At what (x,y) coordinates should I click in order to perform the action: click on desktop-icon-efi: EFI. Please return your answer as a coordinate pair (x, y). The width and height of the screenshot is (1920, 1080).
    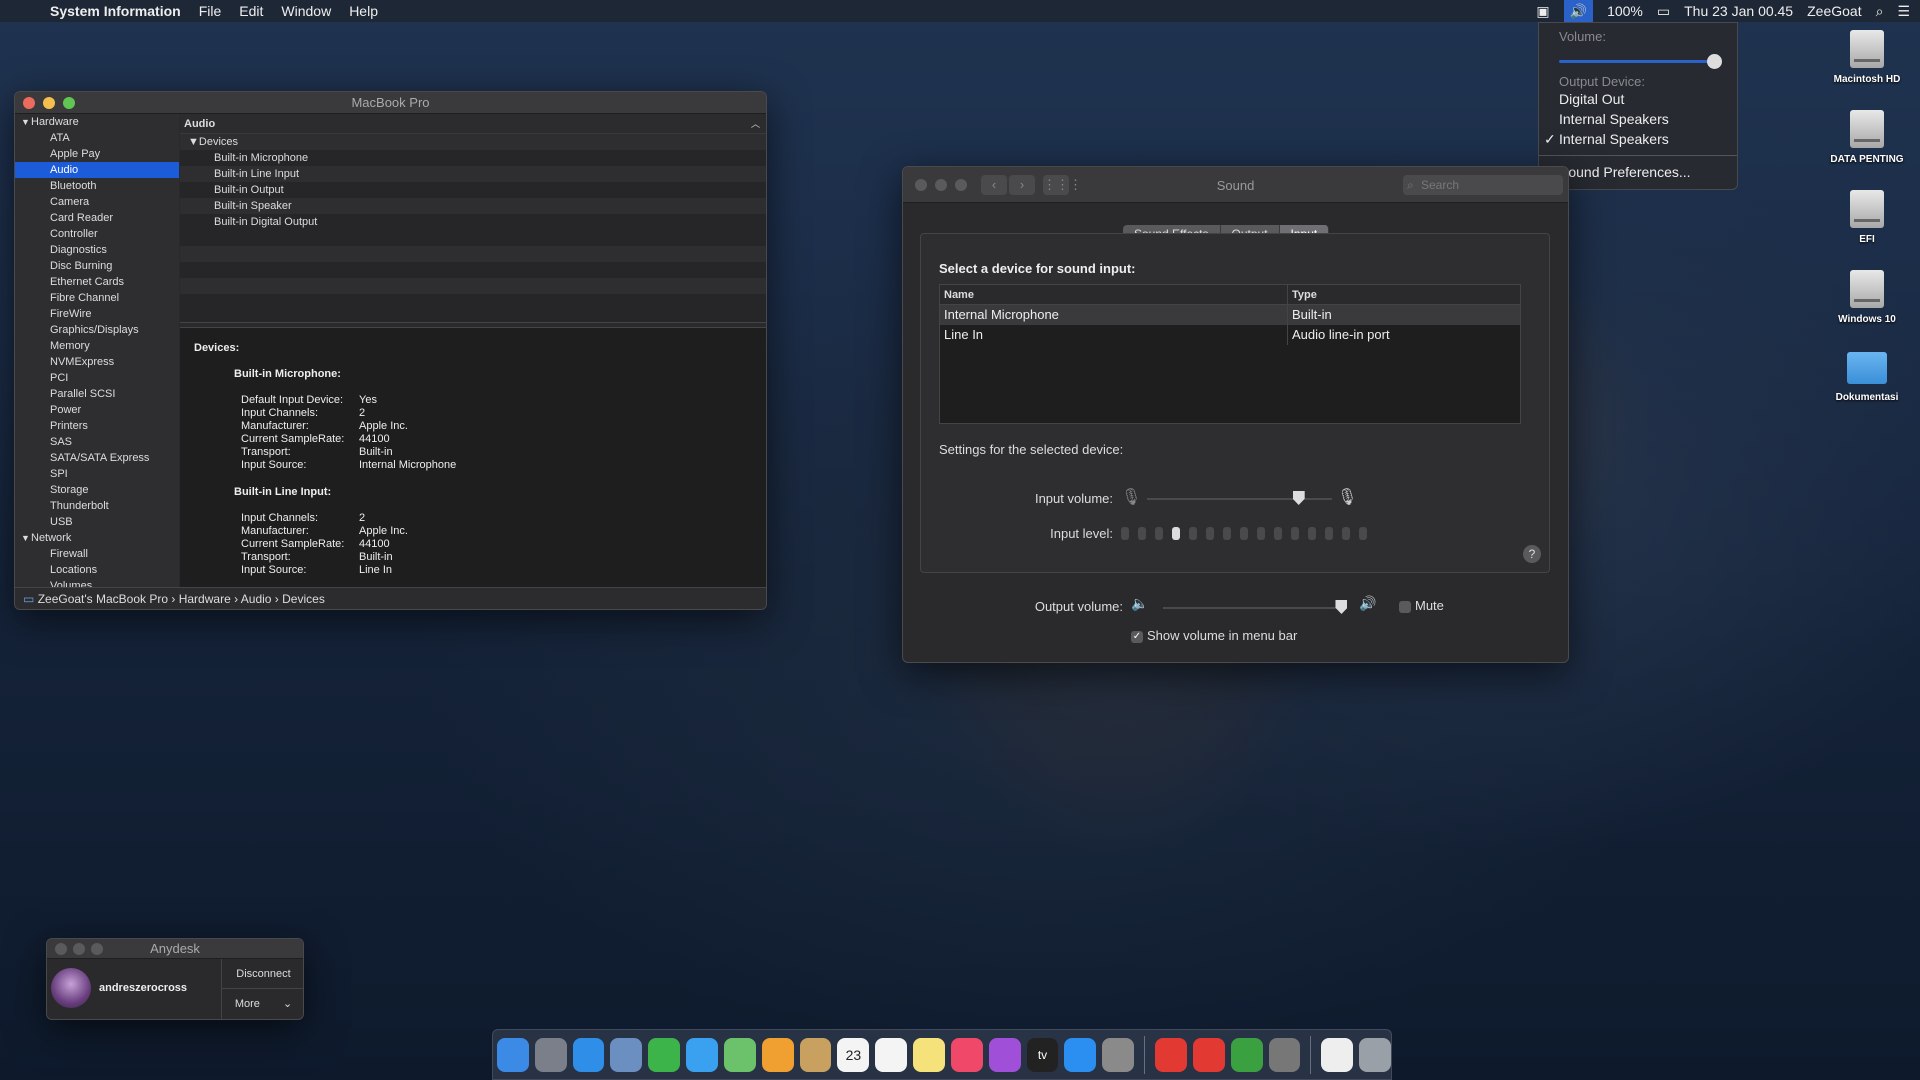
    Looking at the image, I should click on (1867, 217).